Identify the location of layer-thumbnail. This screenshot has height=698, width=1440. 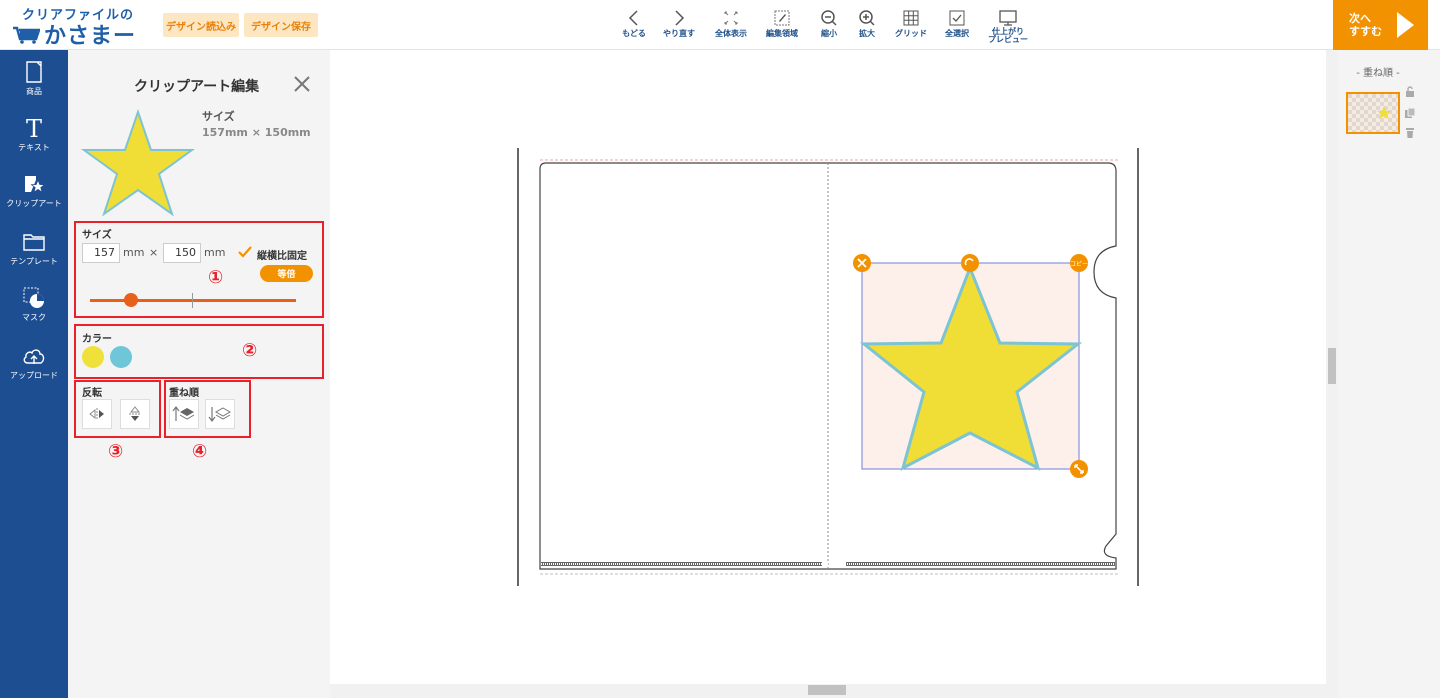
(1373, 113).